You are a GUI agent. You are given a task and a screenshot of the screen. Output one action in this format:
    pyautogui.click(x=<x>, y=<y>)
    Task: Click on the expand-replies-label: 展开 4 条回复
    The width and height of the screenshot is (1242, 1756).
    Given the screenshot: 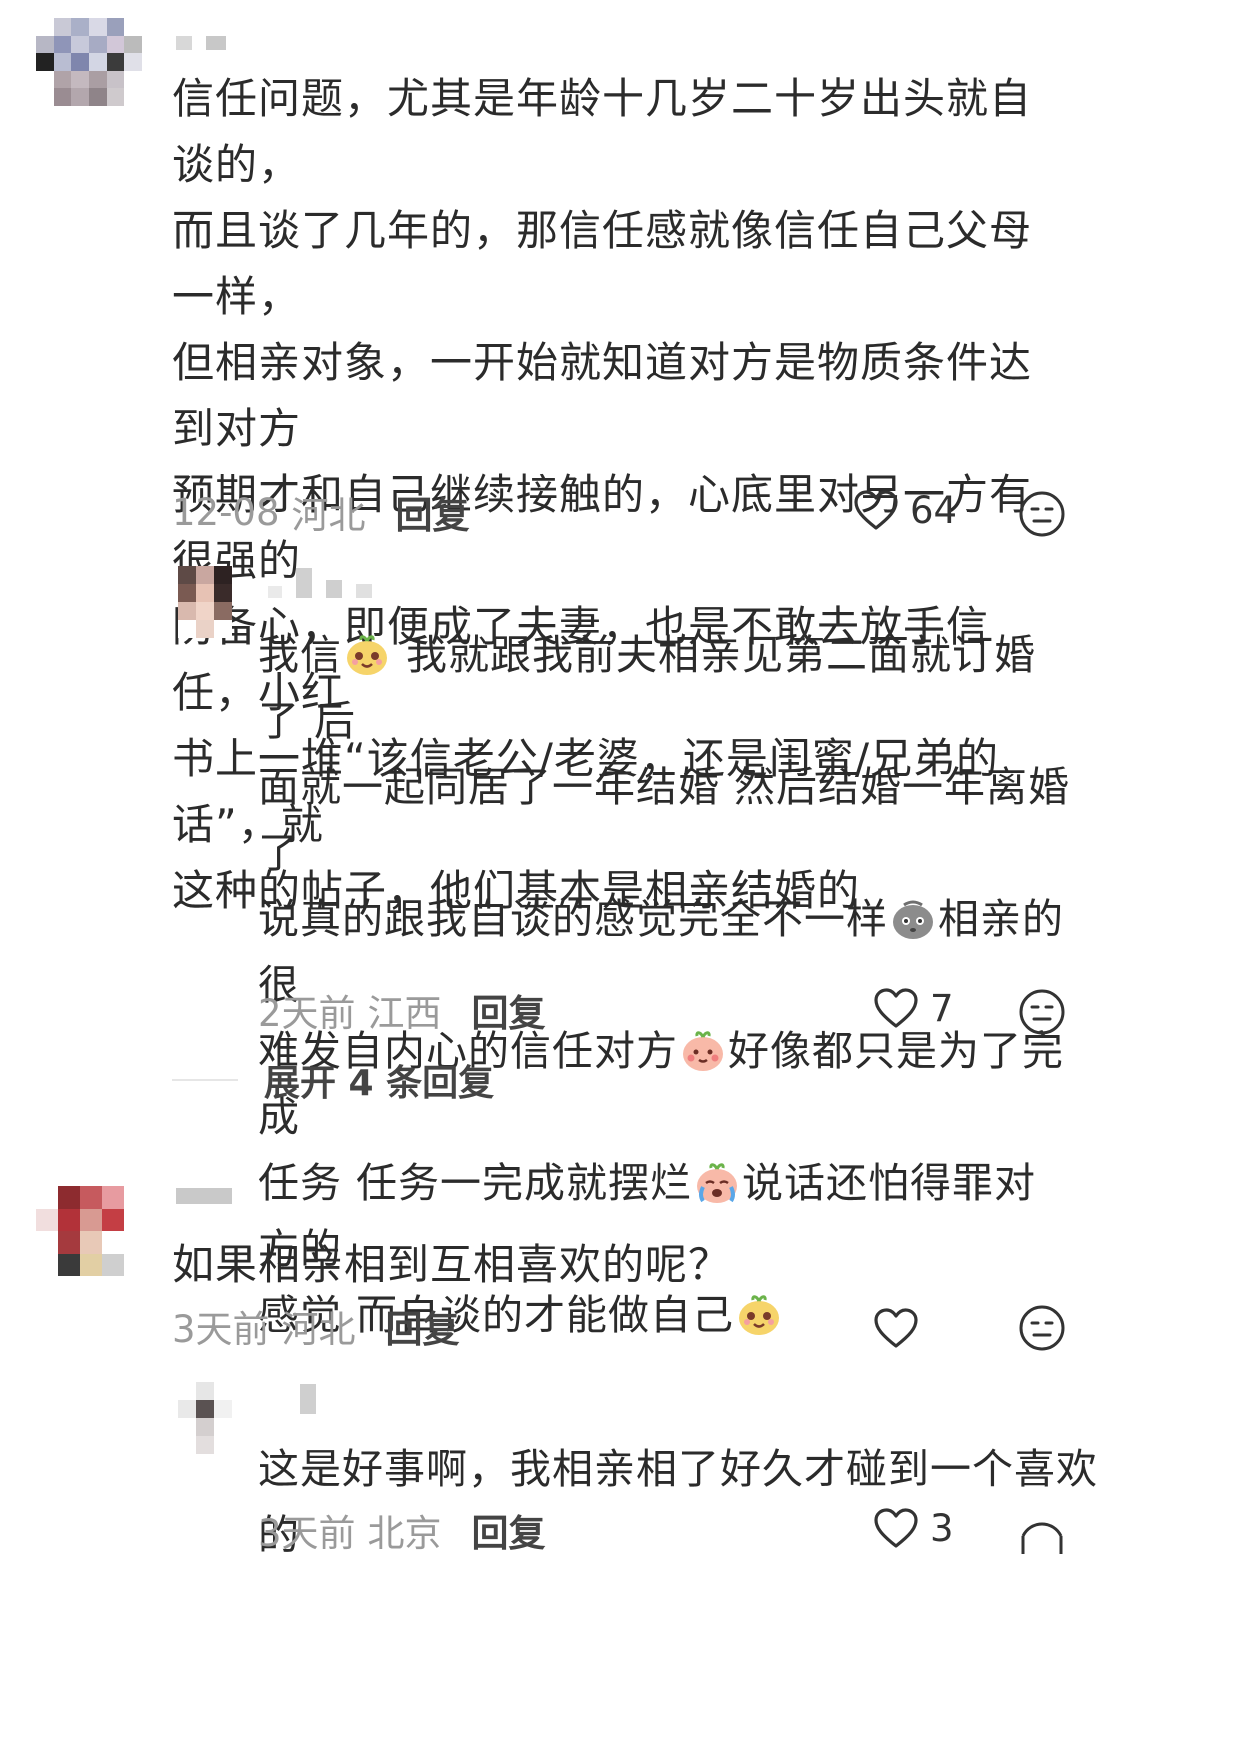 What is the action you would take?
    pyautogui.click(x=379, y=1083)
    